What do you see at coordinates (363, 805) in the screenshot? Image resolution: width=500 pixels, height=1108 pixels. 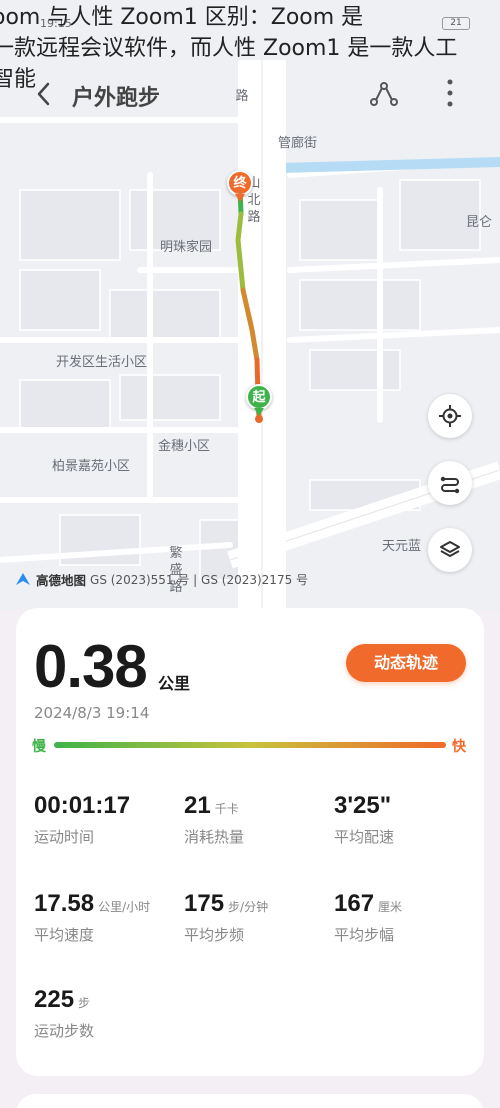 I see `stat-value: 3'25"` at bounding box center [363, 805].